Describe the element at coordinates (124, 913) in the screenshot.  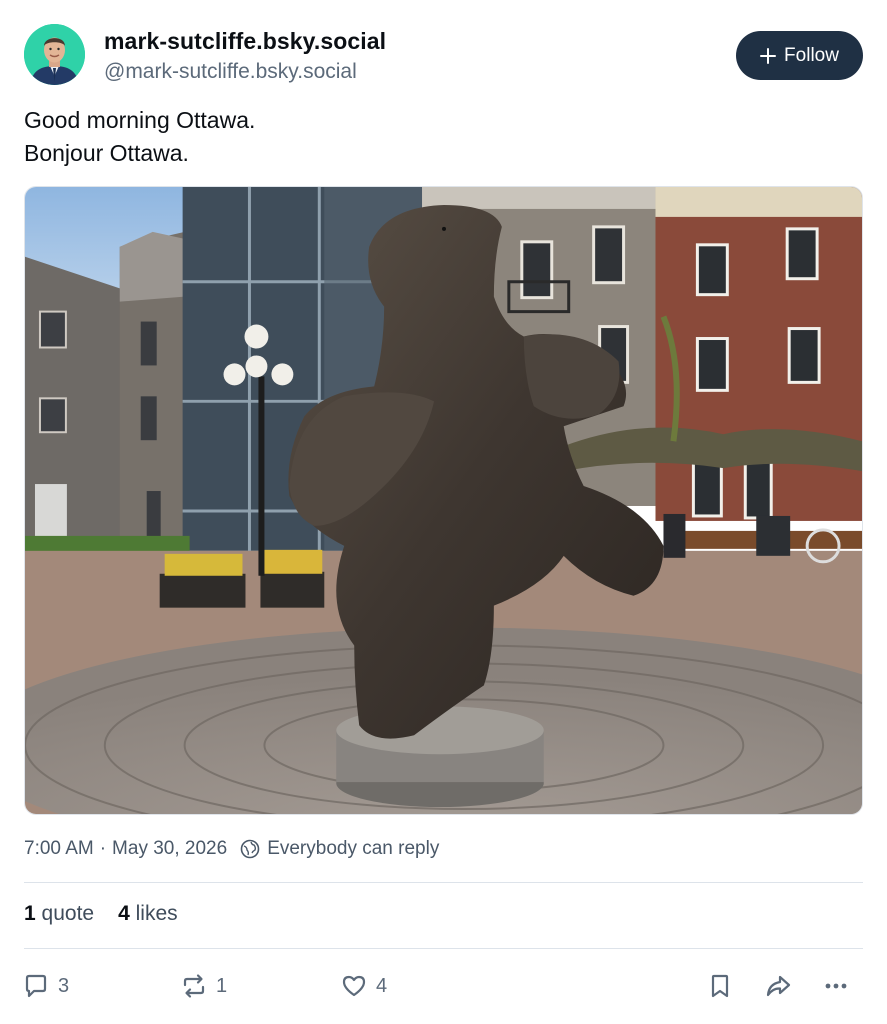
I see `likes-count: 4` at that location.